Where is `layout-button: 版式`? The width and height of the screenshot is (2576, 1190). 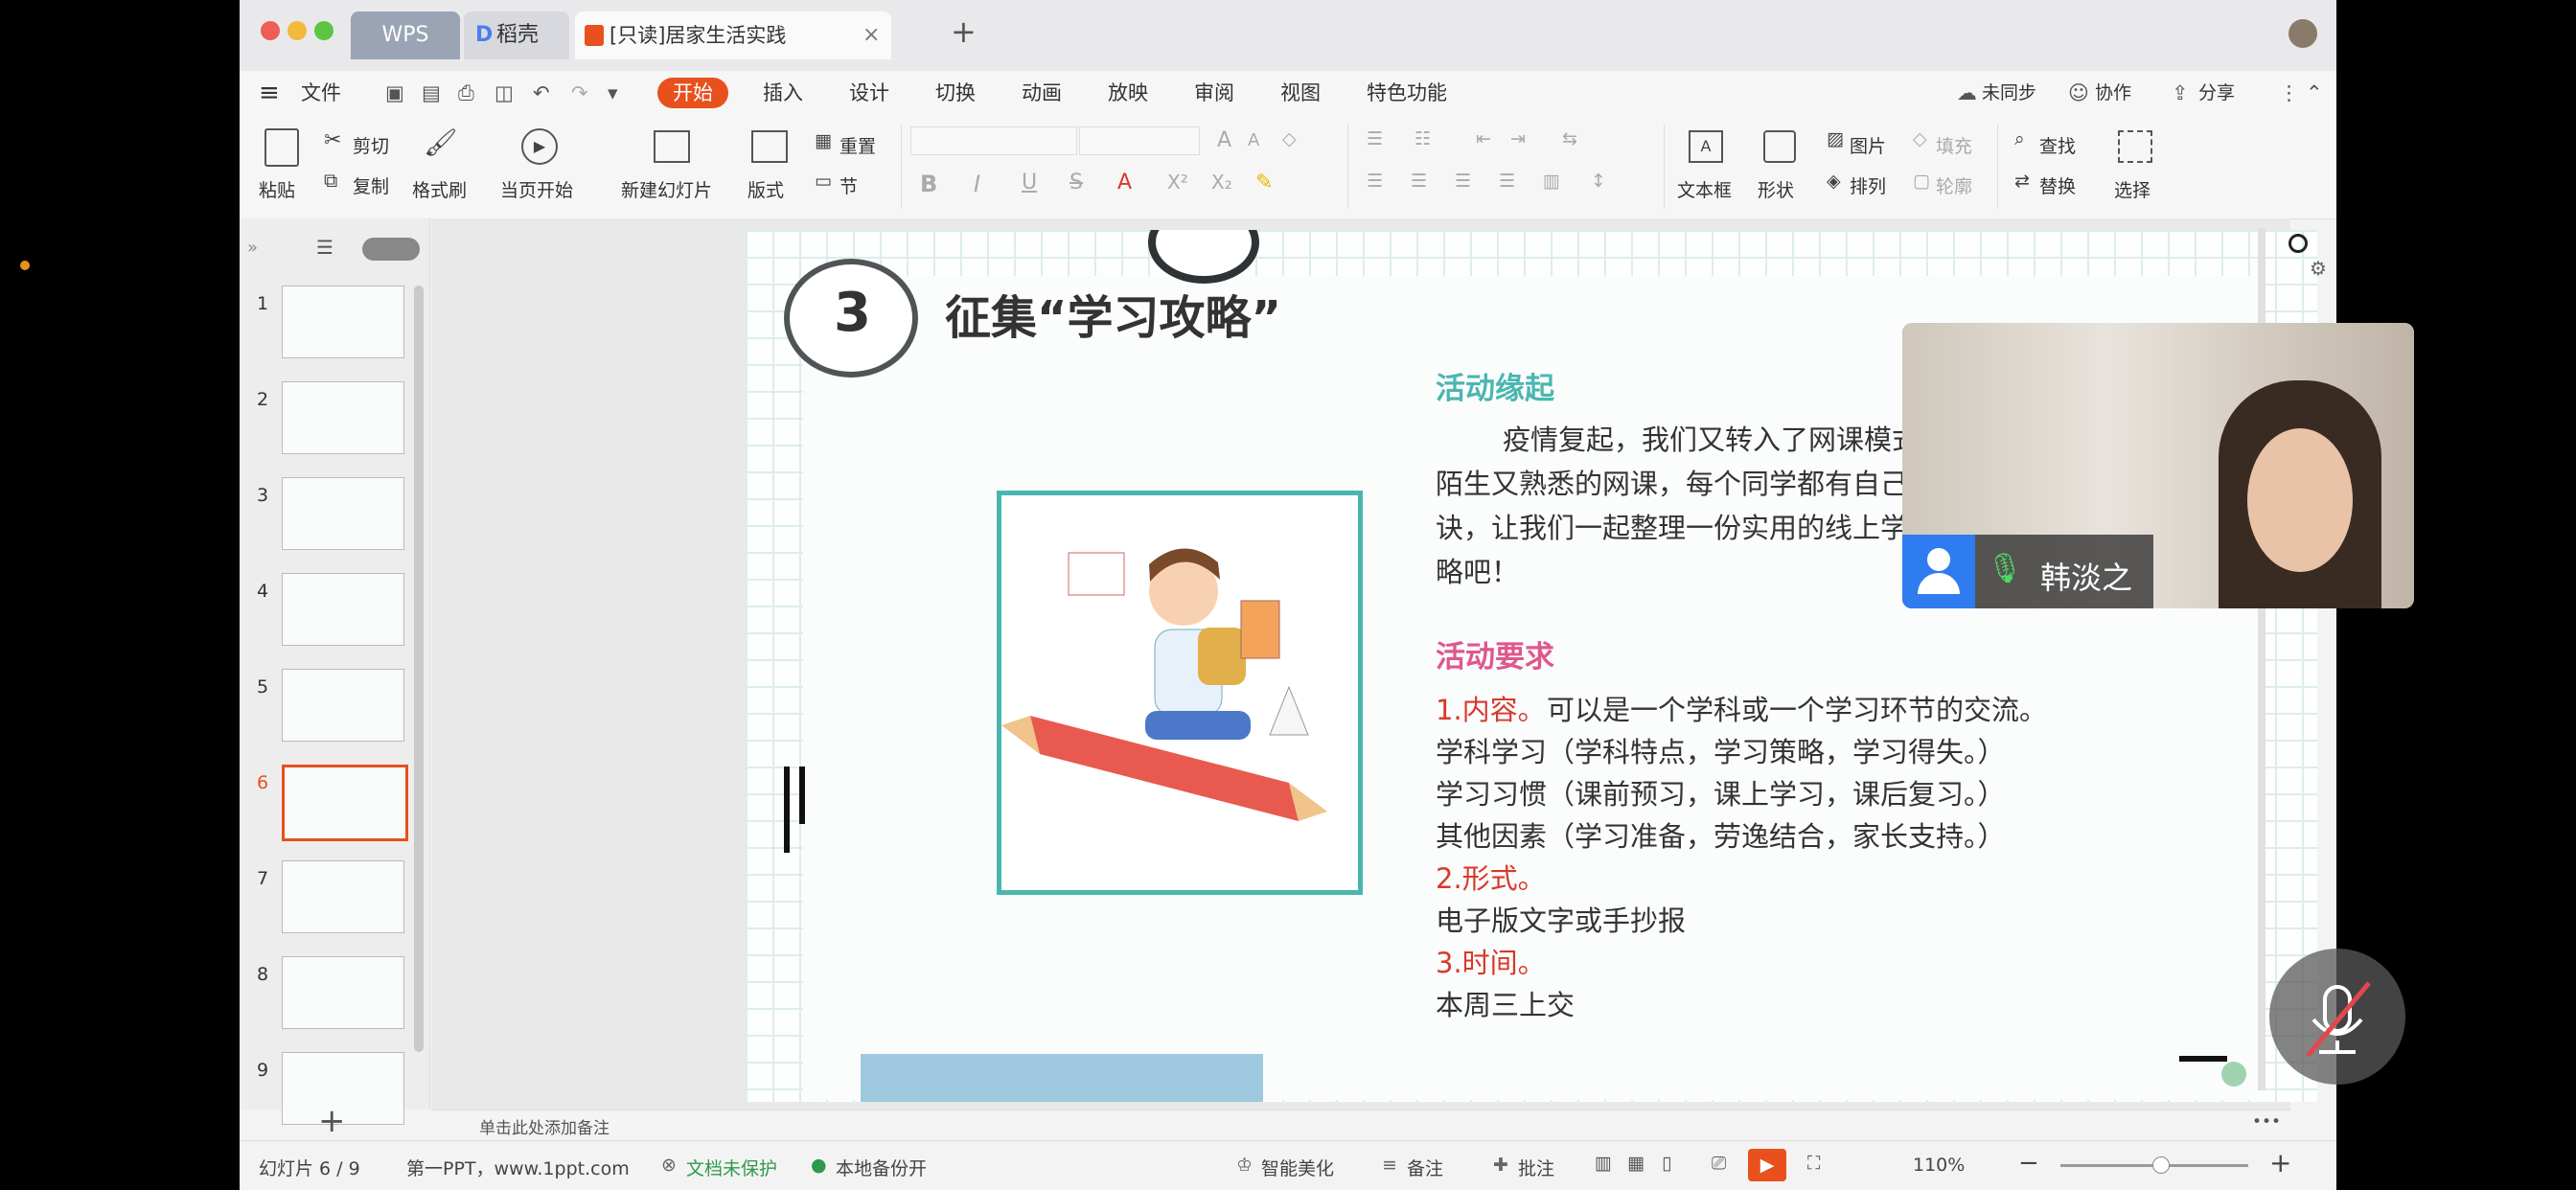 layout-button: 版式 is located at coordinates (766, 189).